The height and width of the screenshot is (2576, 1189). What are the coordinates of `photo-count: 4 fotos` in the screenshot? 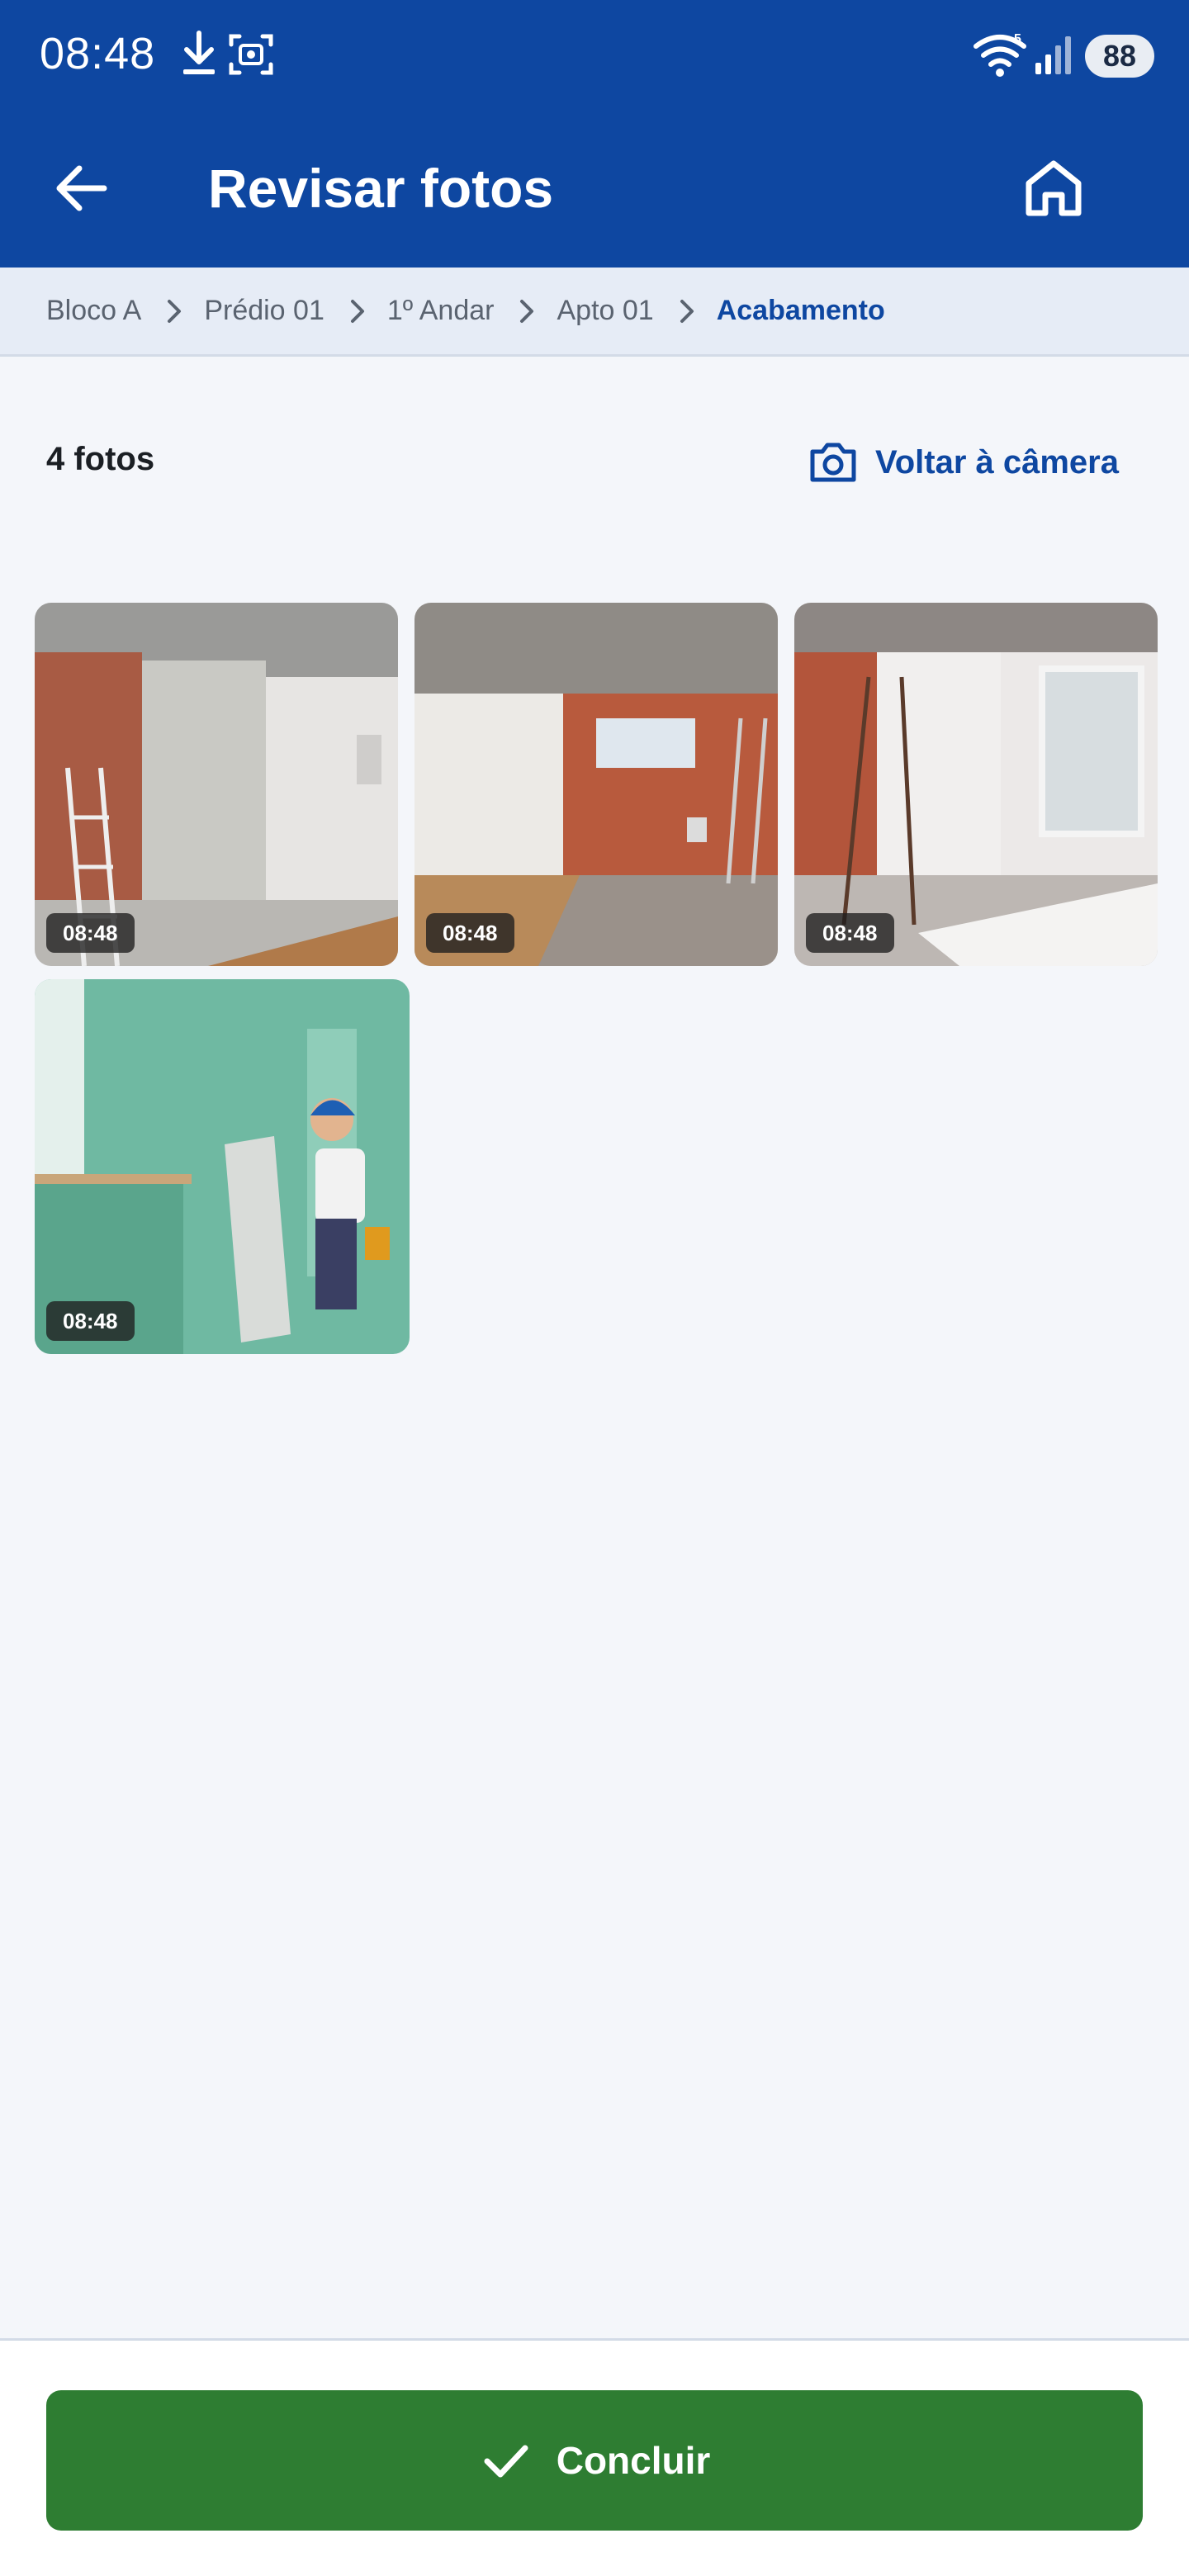 It's located at (100, 459).